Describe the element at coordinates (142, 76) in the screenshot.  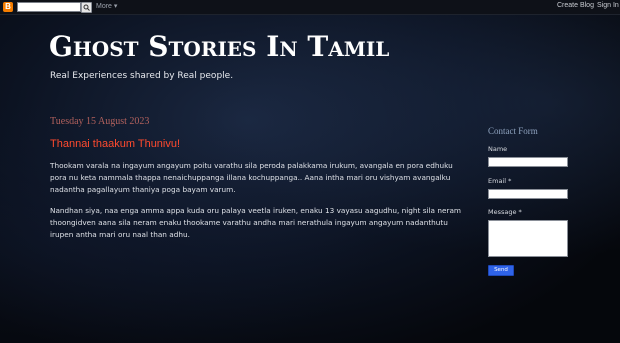
I see `blog-description: Real Experiences shared by Real people.` at that location.